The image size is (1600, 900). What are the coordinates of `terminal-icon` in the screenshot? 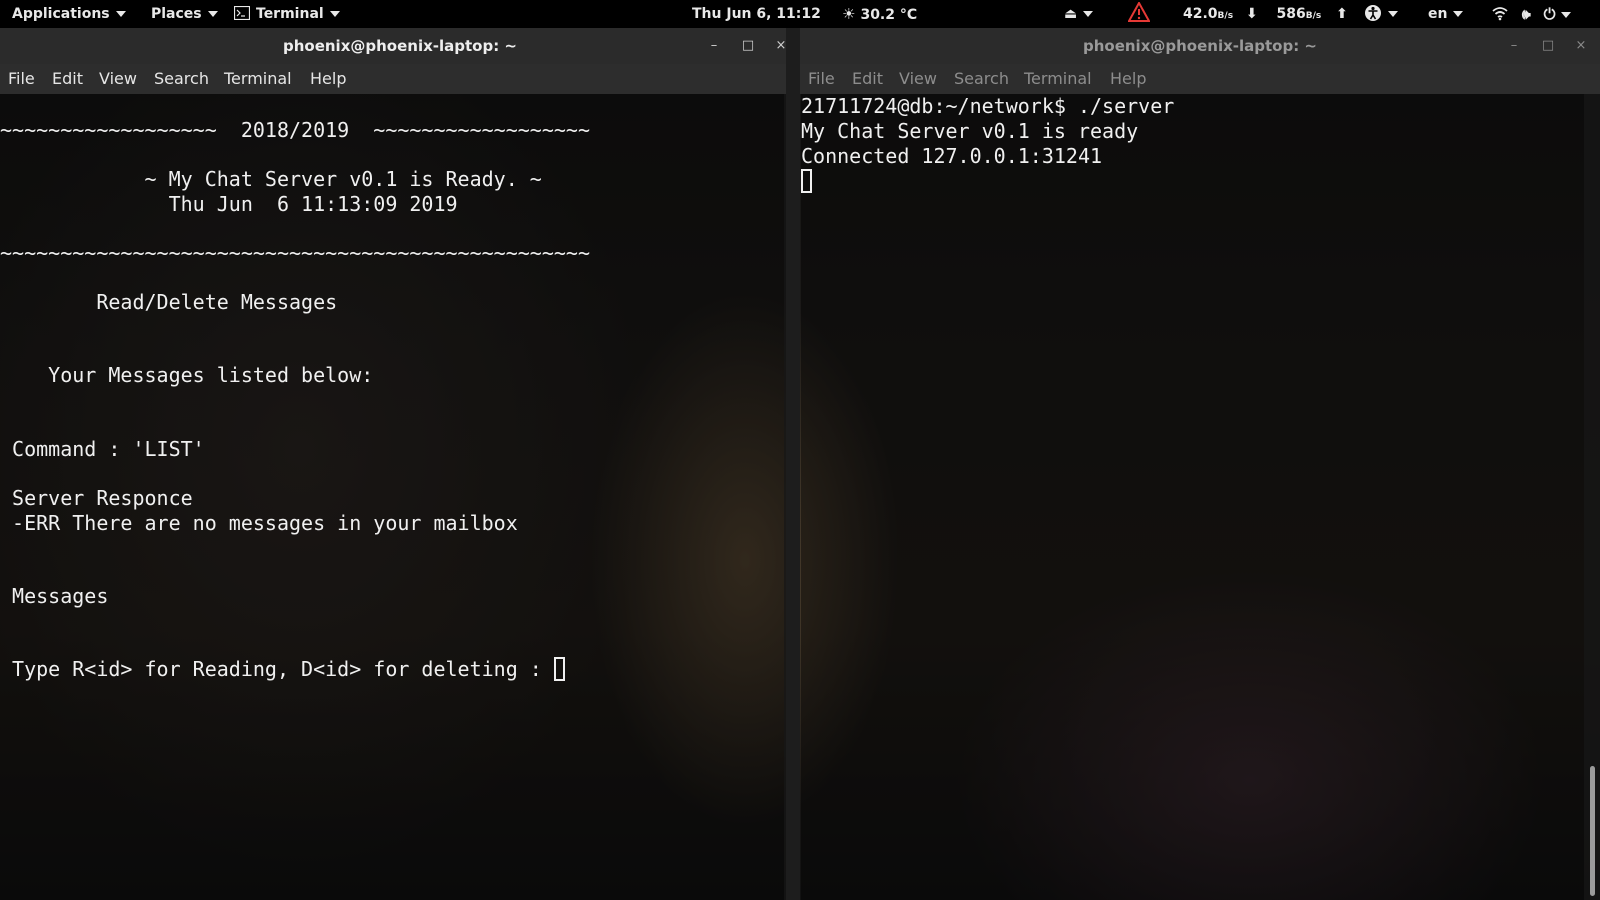 It's located at (242, 13).